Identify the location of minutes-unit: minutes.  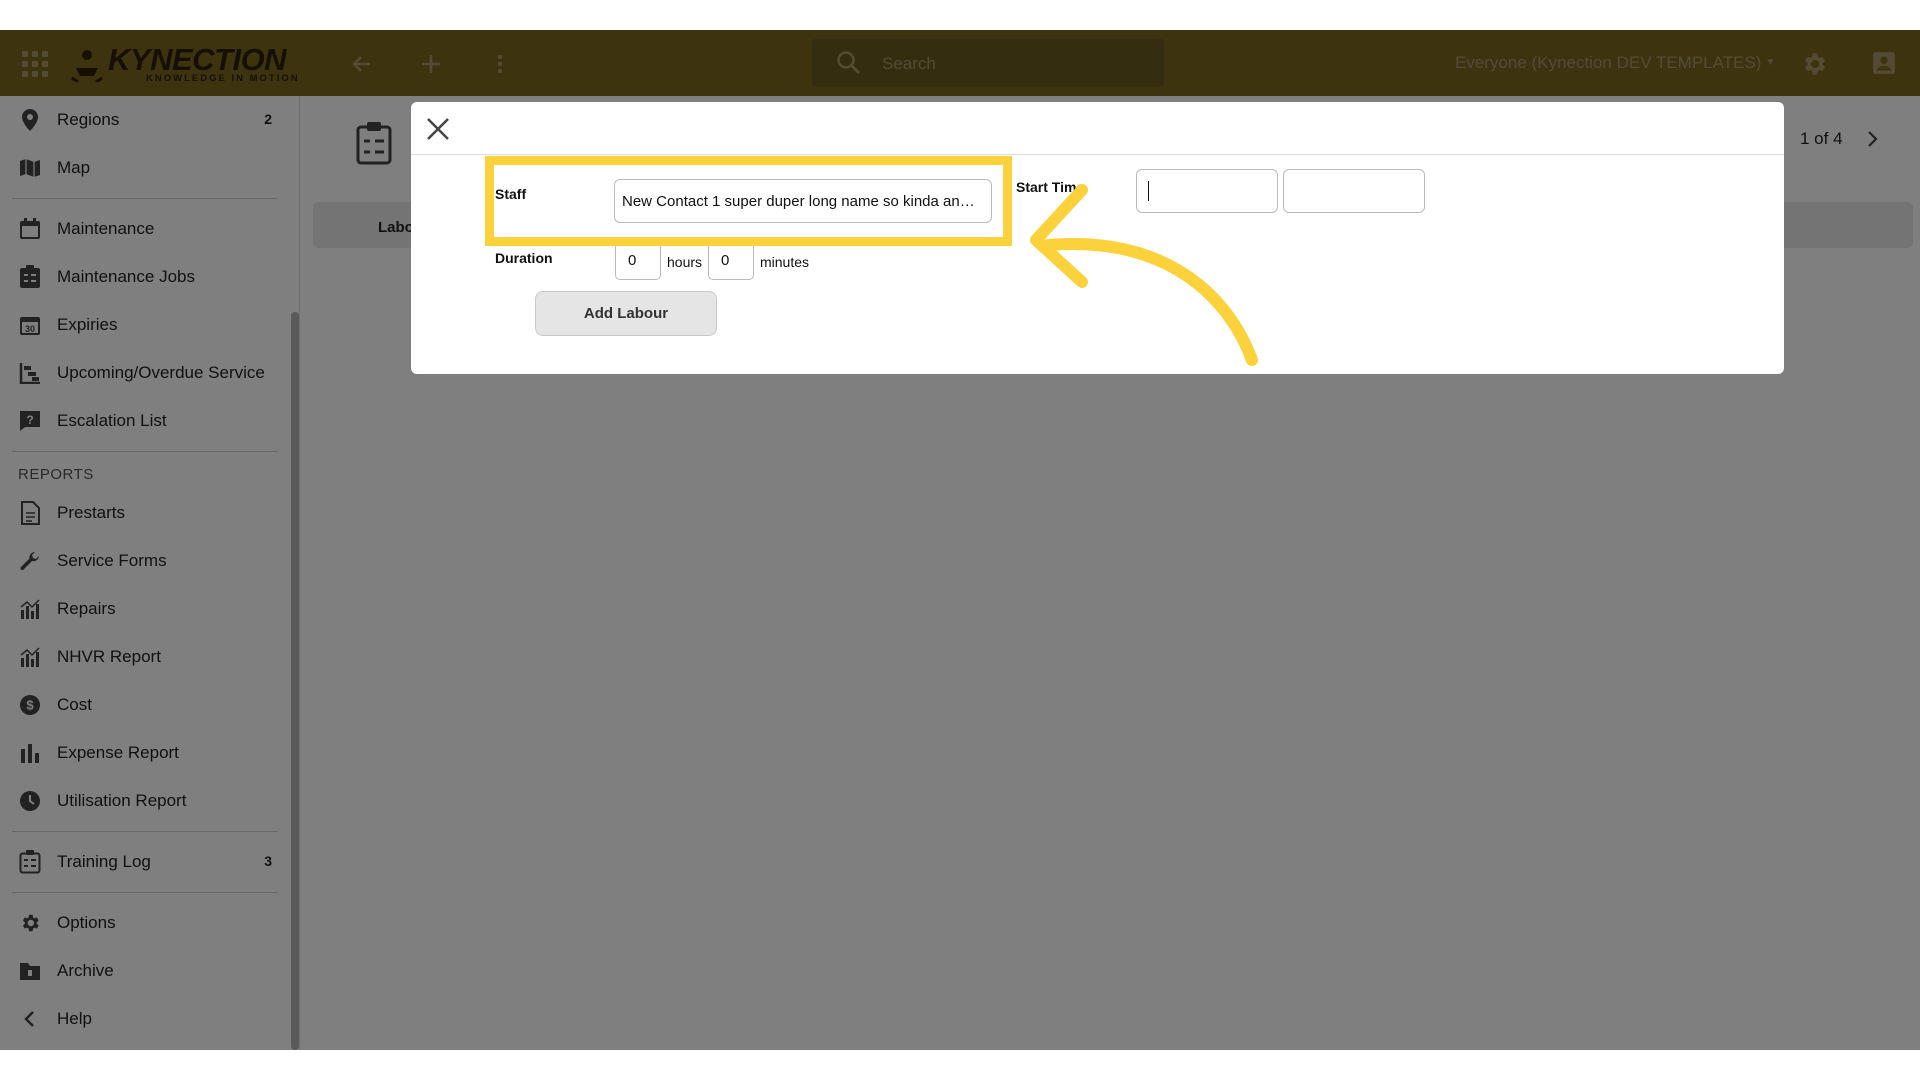
(785, 262).